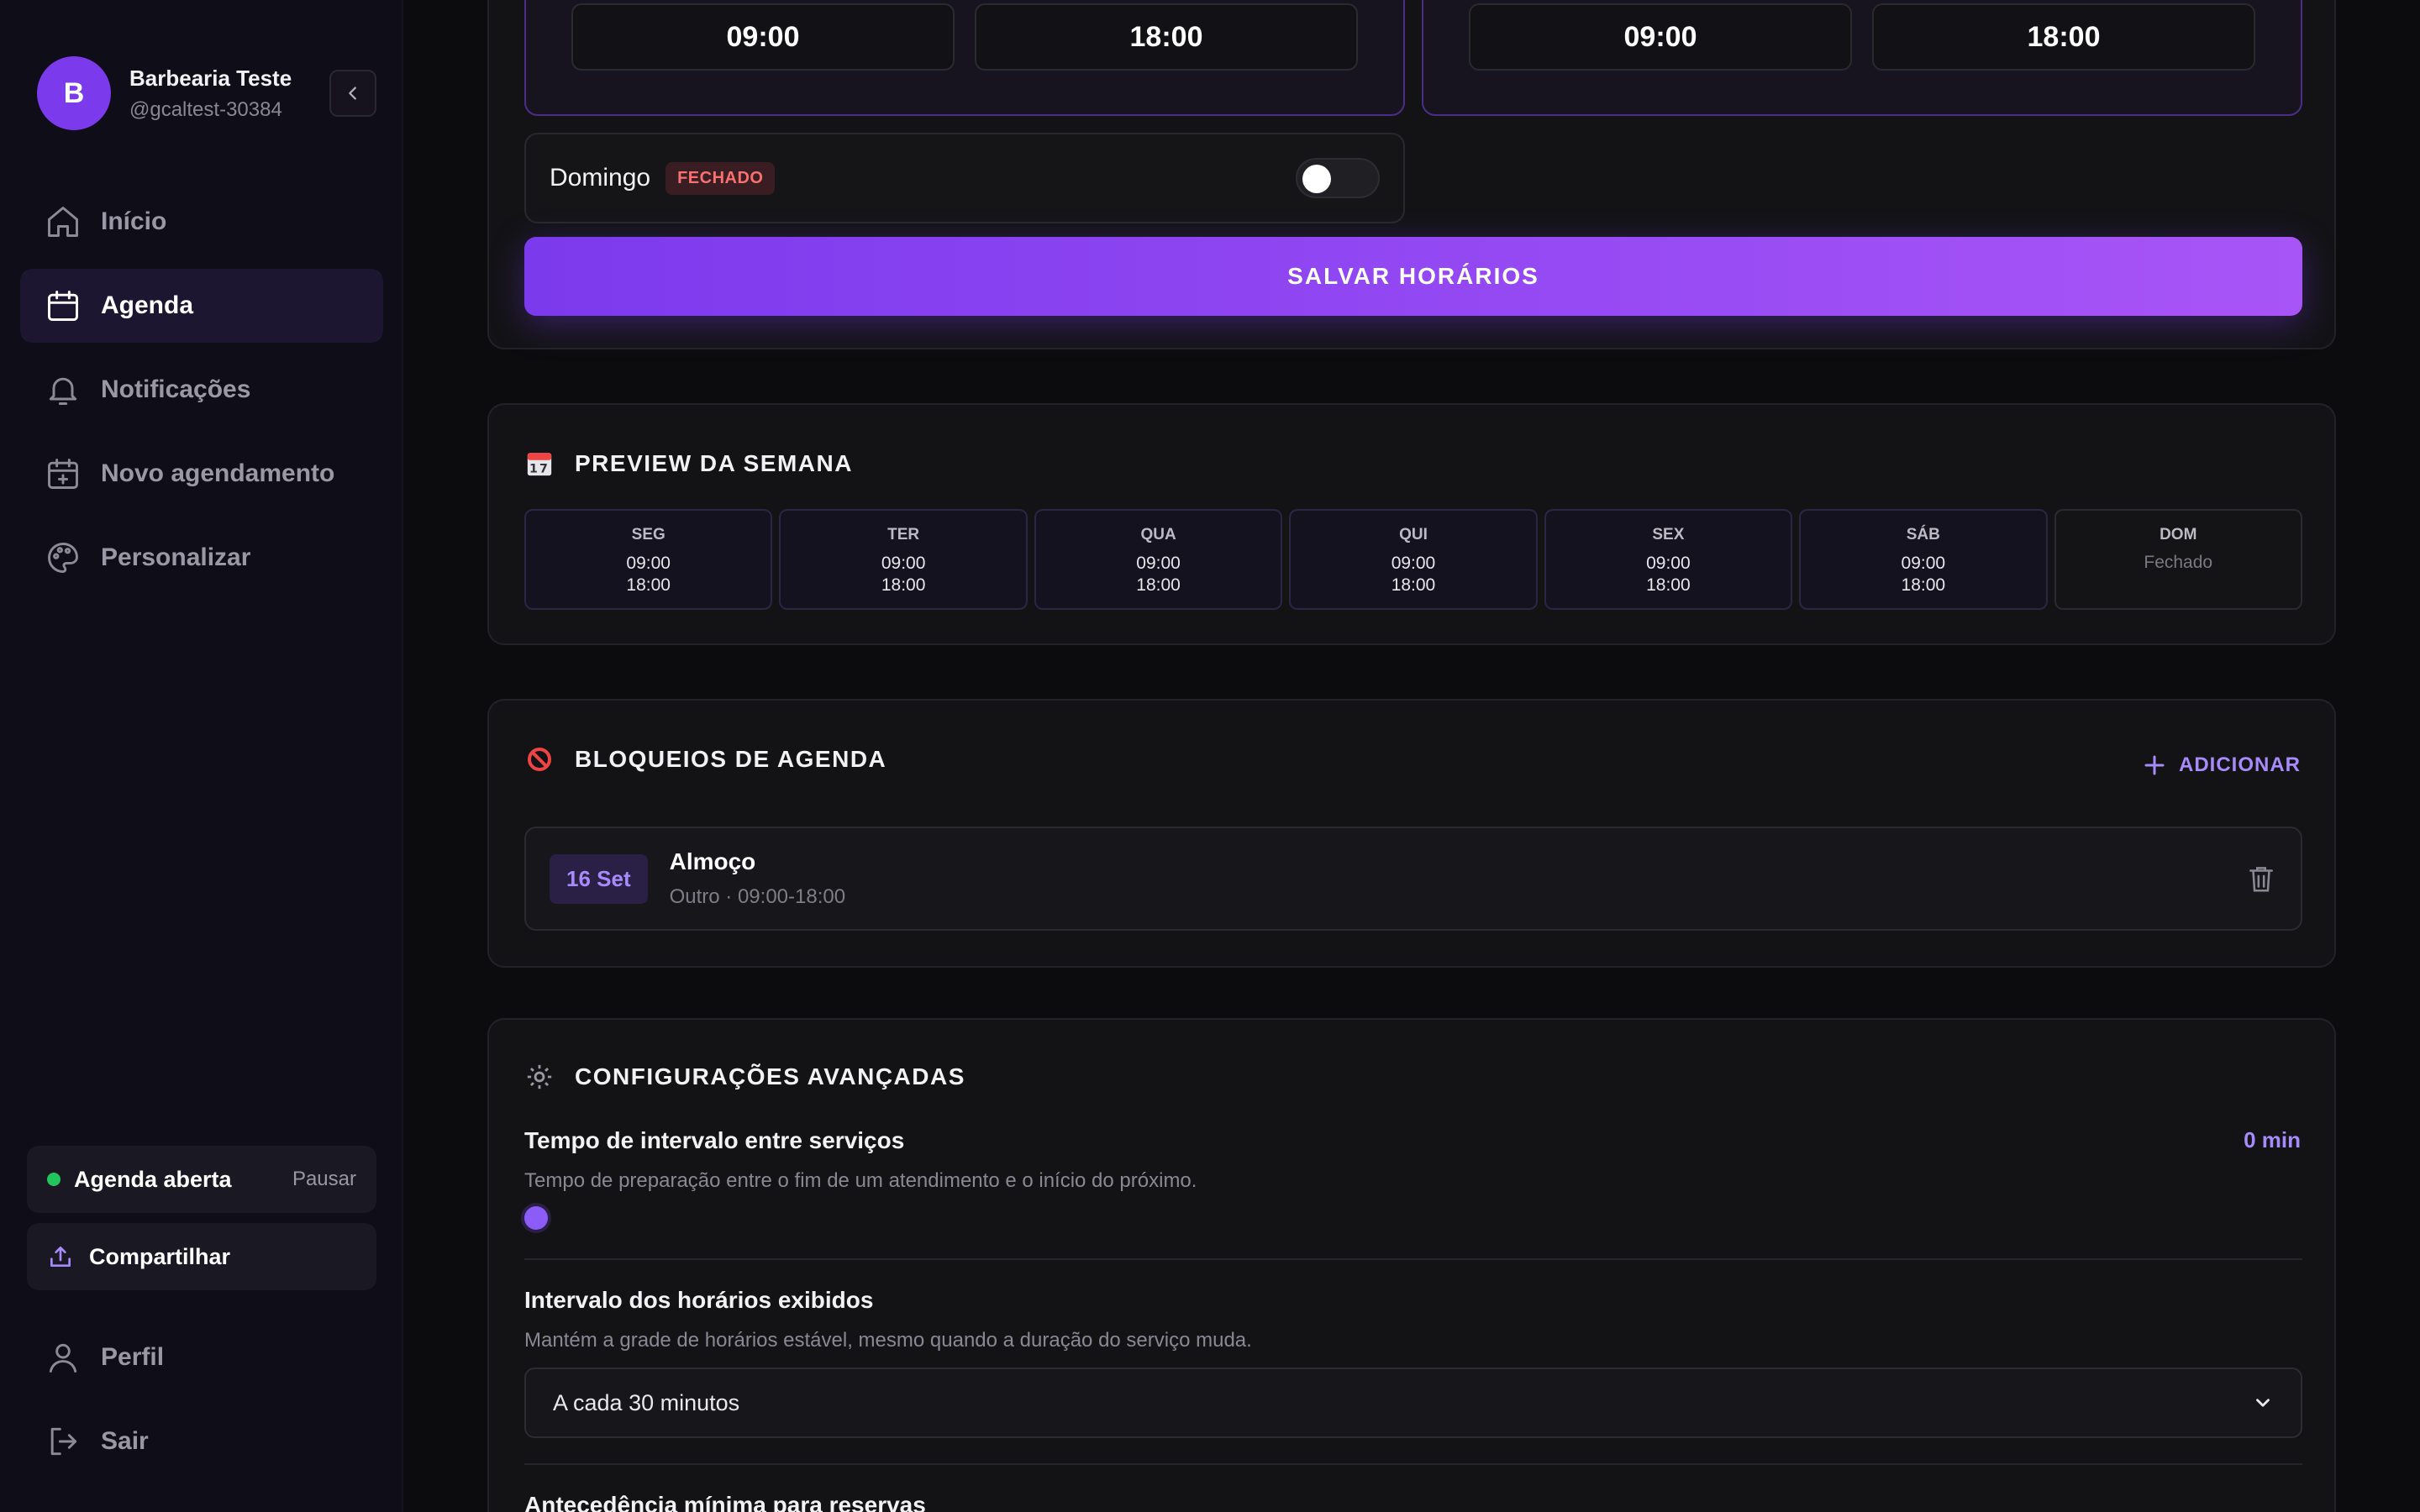 The image size is (2420, 1512). I want to click on sidebar-item-label: Notificações, so click(176, 389).